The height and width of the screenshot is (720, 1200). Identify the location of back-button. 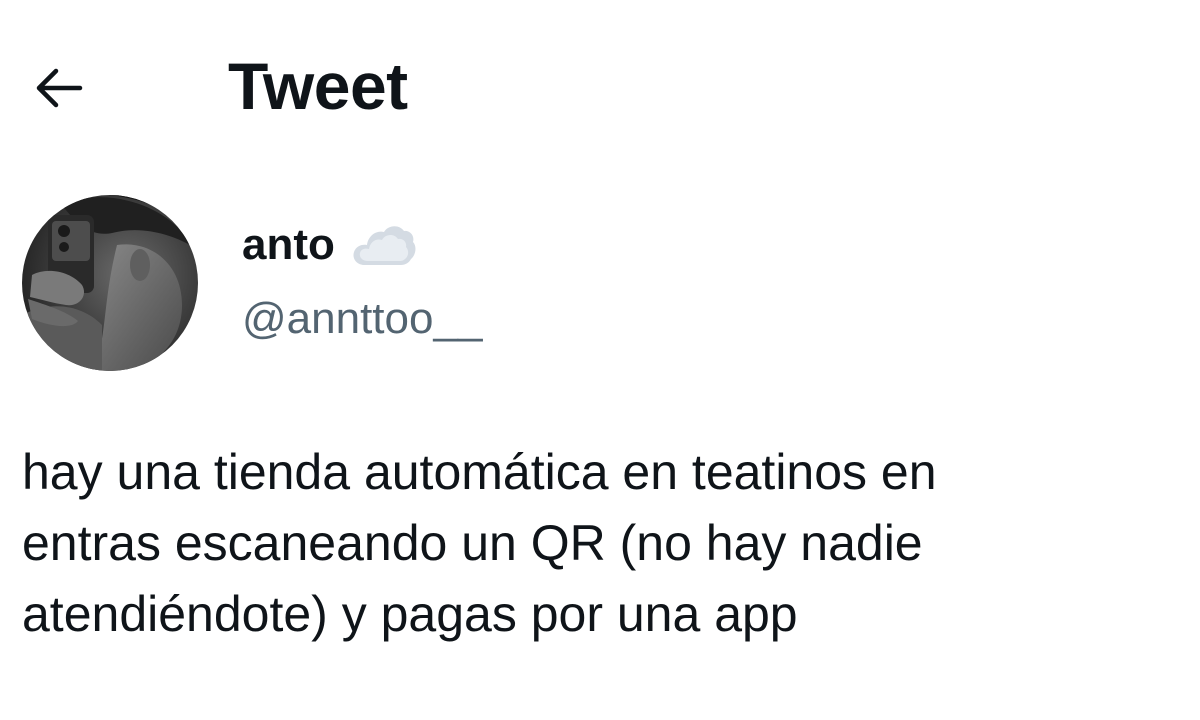
(58, 88).